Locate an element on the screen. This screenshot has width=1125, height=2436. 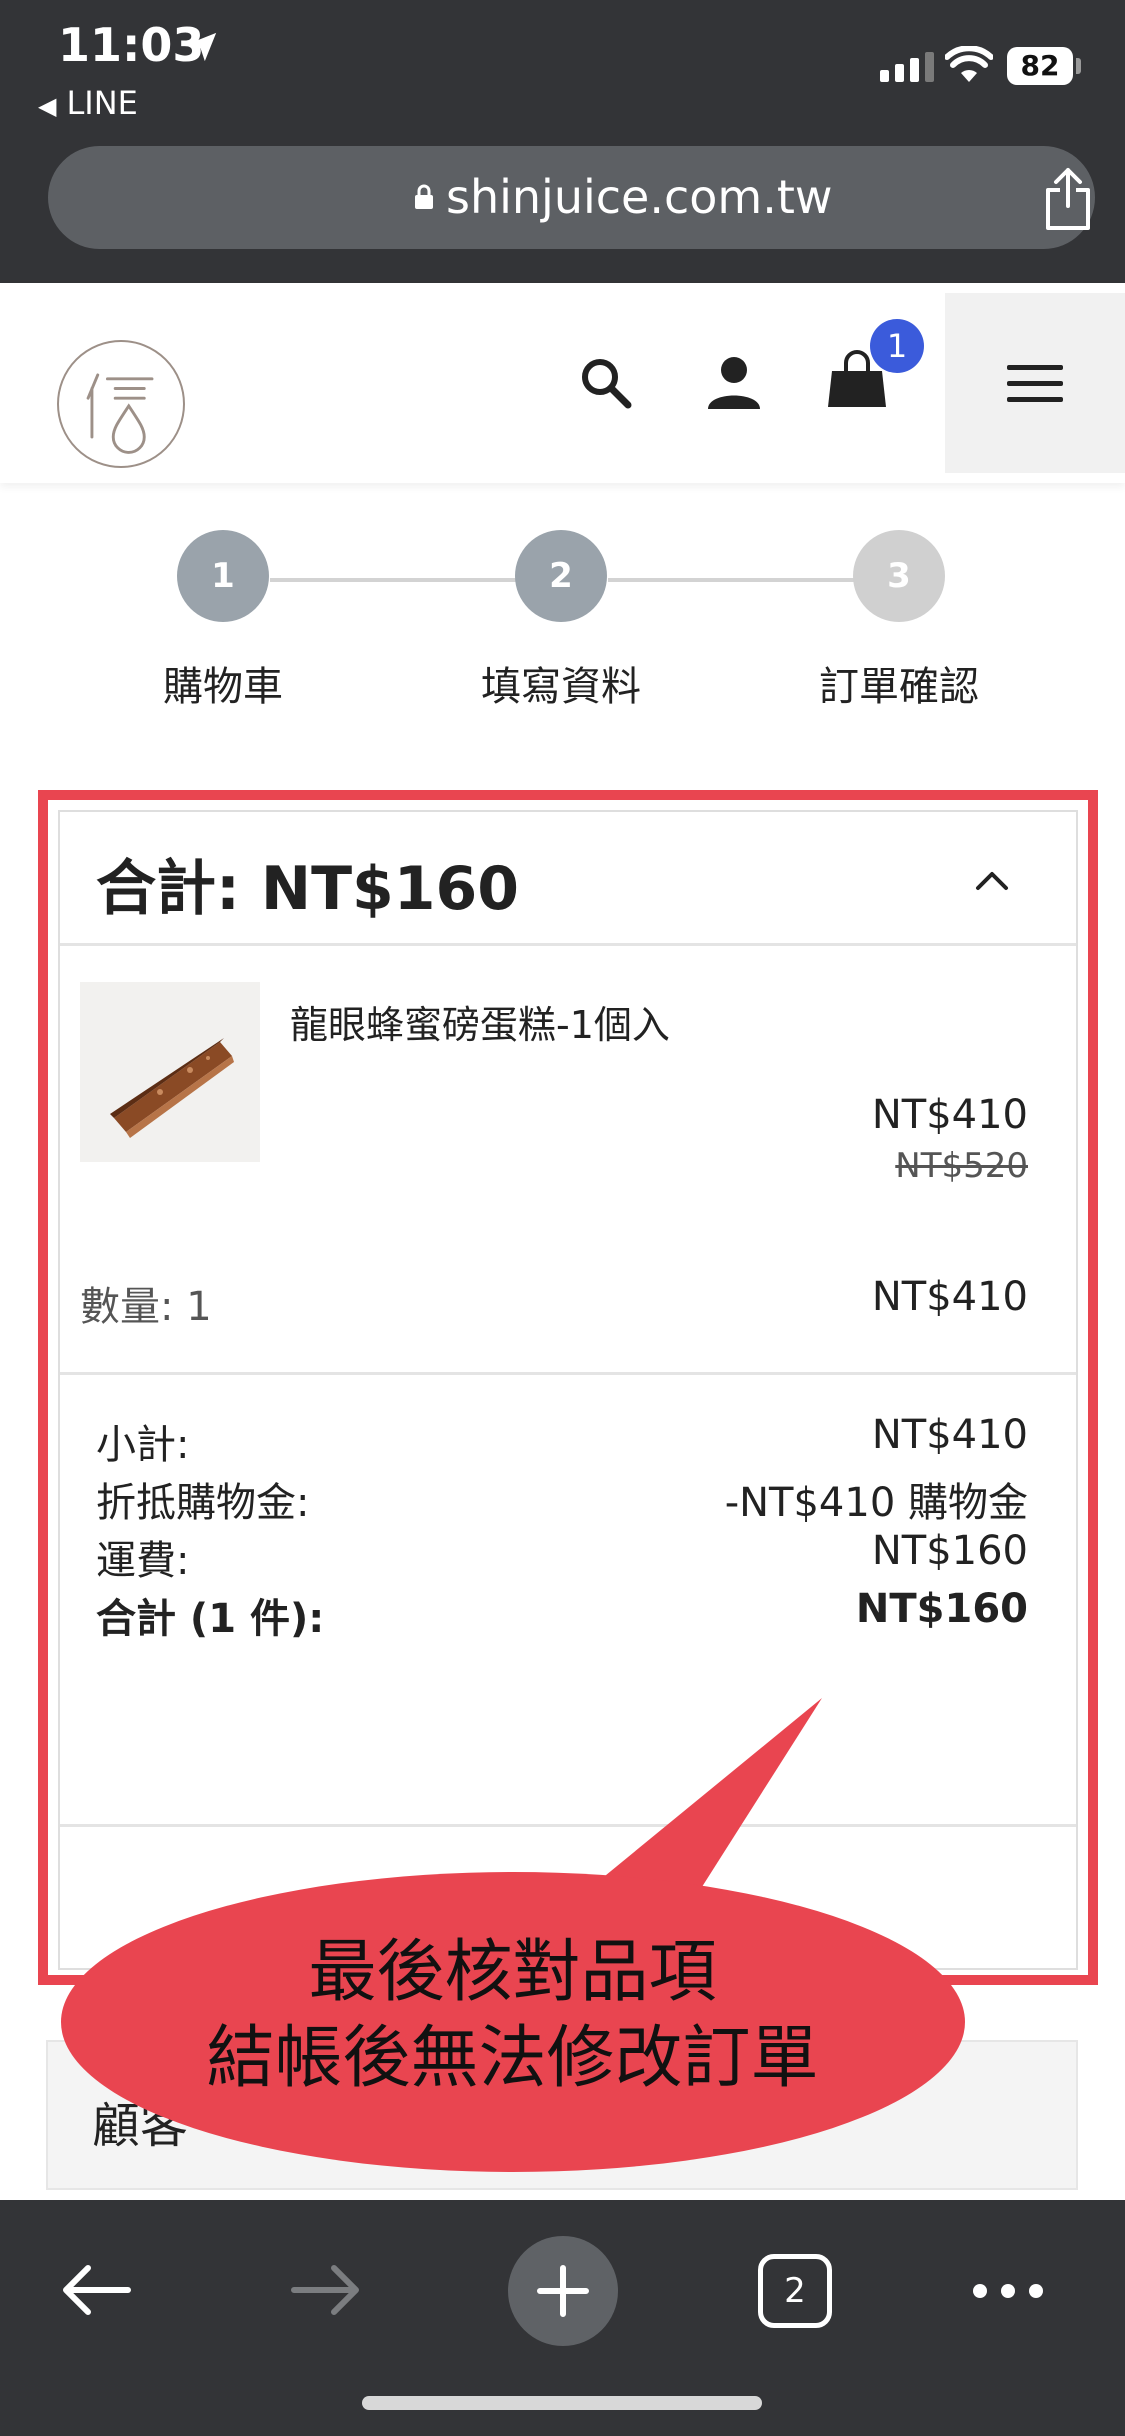
location-arrow-icon is located at coordinates (202, 47).